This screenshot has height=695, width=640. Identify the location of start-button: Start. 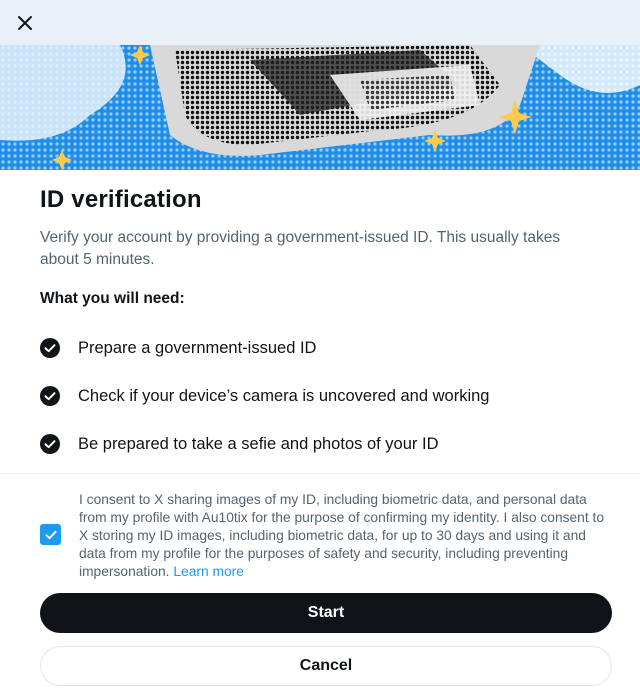
(326, 613).